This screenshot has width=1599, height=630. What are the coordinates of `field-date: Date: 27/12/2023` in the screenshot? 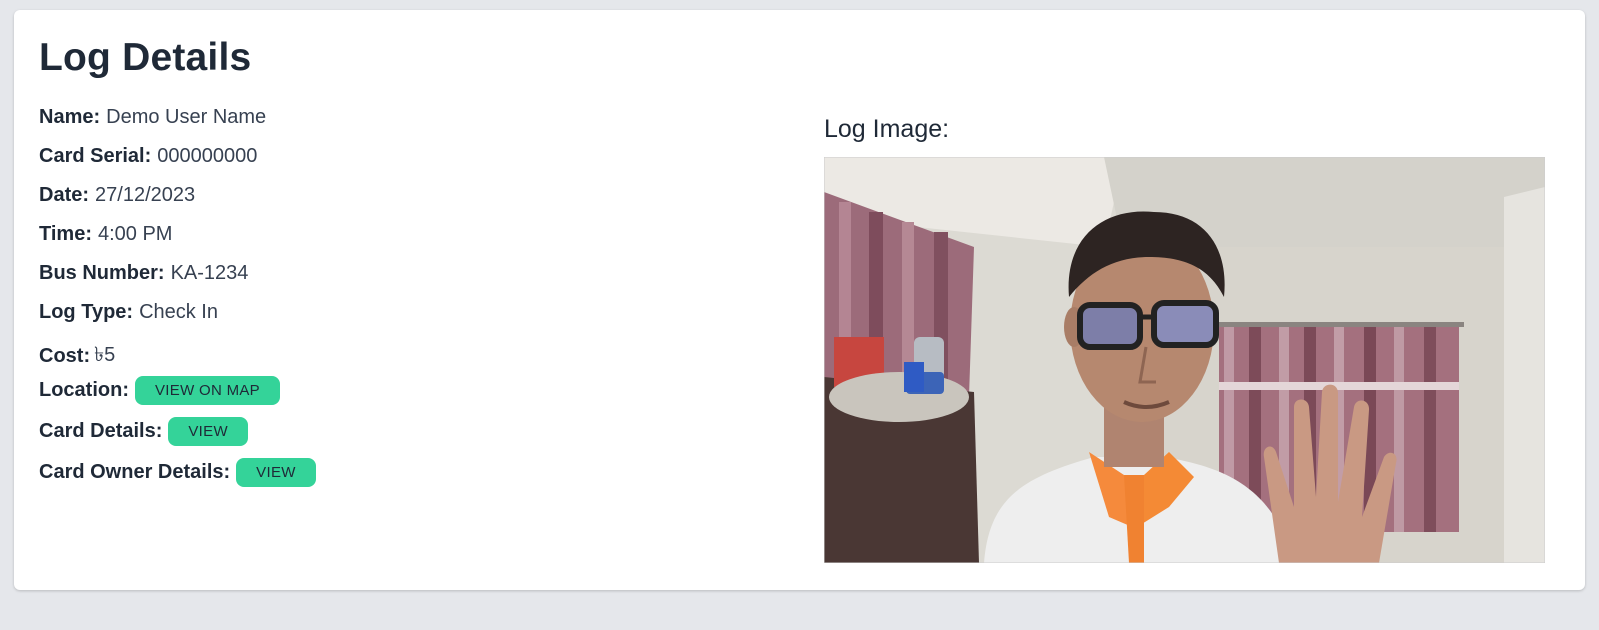 It's located at (117, 195).